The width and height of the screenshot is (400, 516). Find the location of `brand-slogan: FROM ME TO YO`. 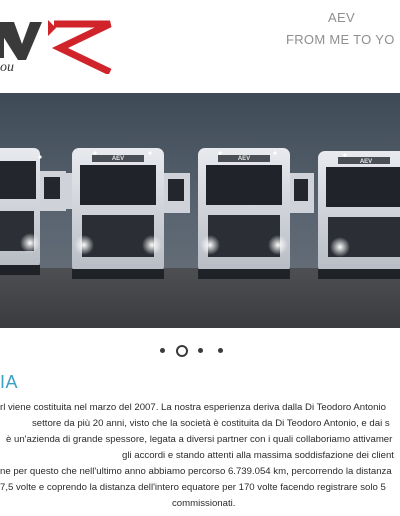

brand-slogan: FROM ME TO YO is located at coordinates (340, 39).